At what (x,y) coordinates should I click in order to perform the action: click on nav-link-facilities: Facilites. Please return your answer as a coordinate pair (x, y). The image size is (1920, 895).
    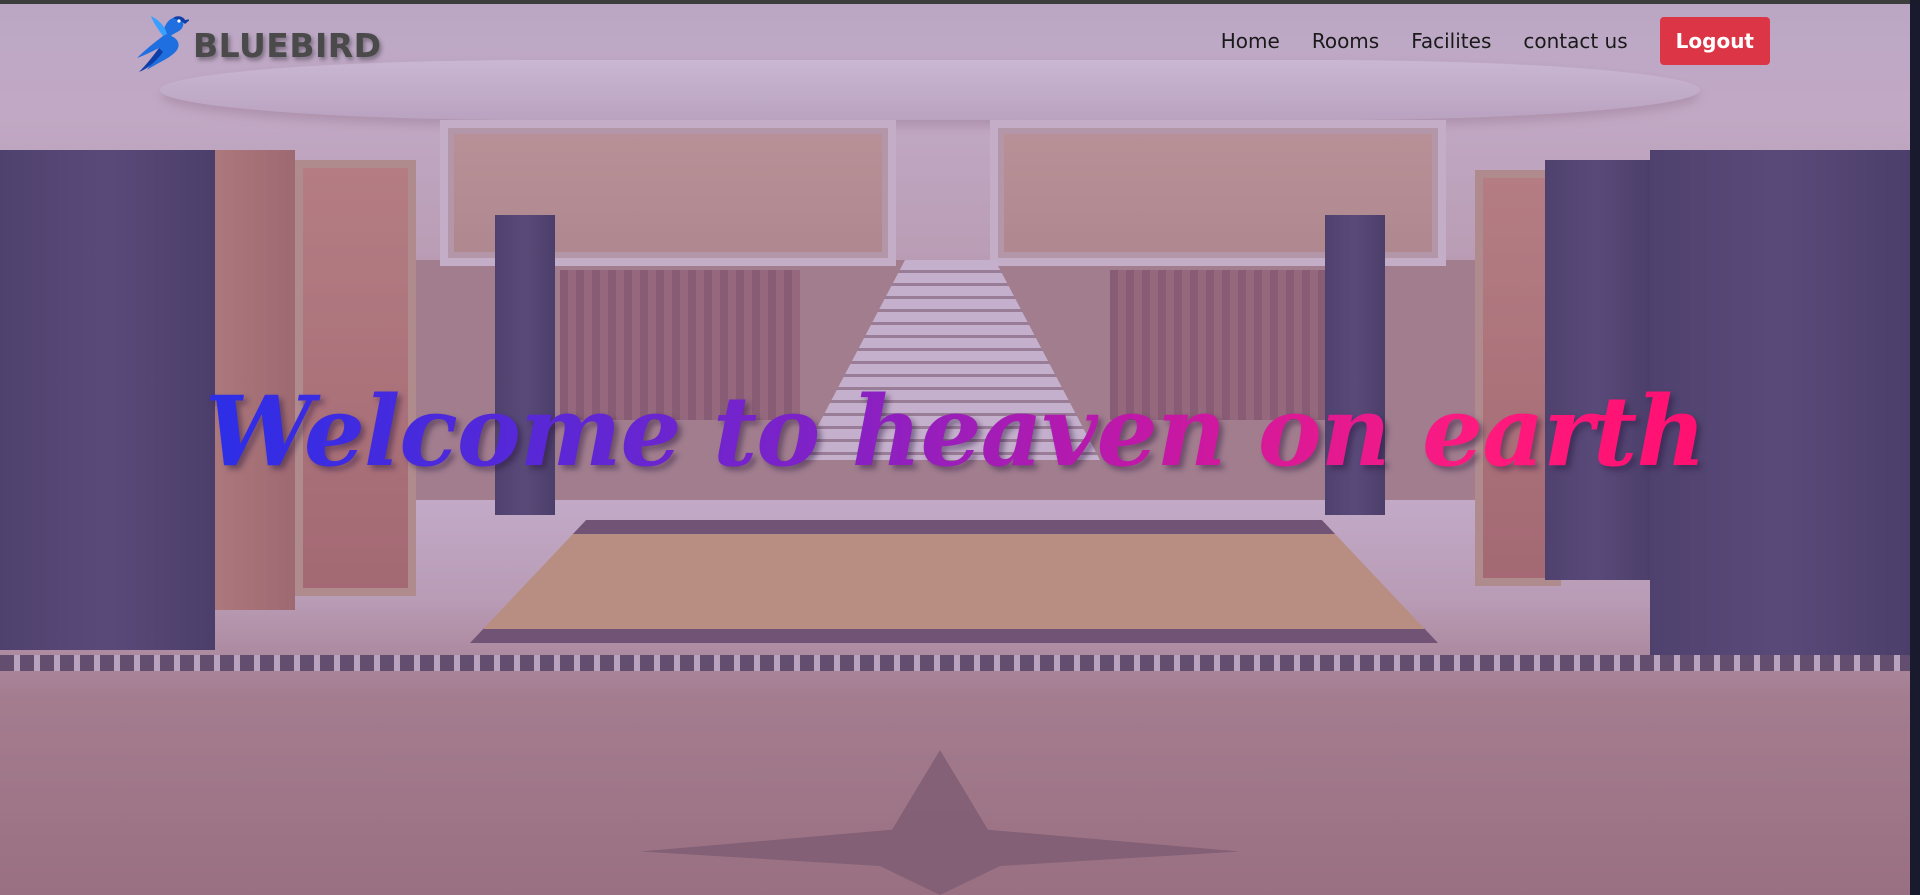
    Looking at the image, I should click on (1451, 41).